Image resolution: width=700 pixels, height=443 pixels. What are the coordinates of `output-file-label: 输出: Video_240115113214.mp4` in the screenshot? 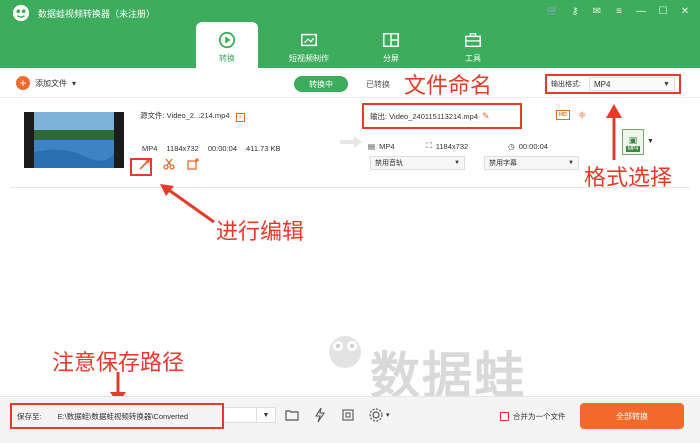 It's located at (424, 116).